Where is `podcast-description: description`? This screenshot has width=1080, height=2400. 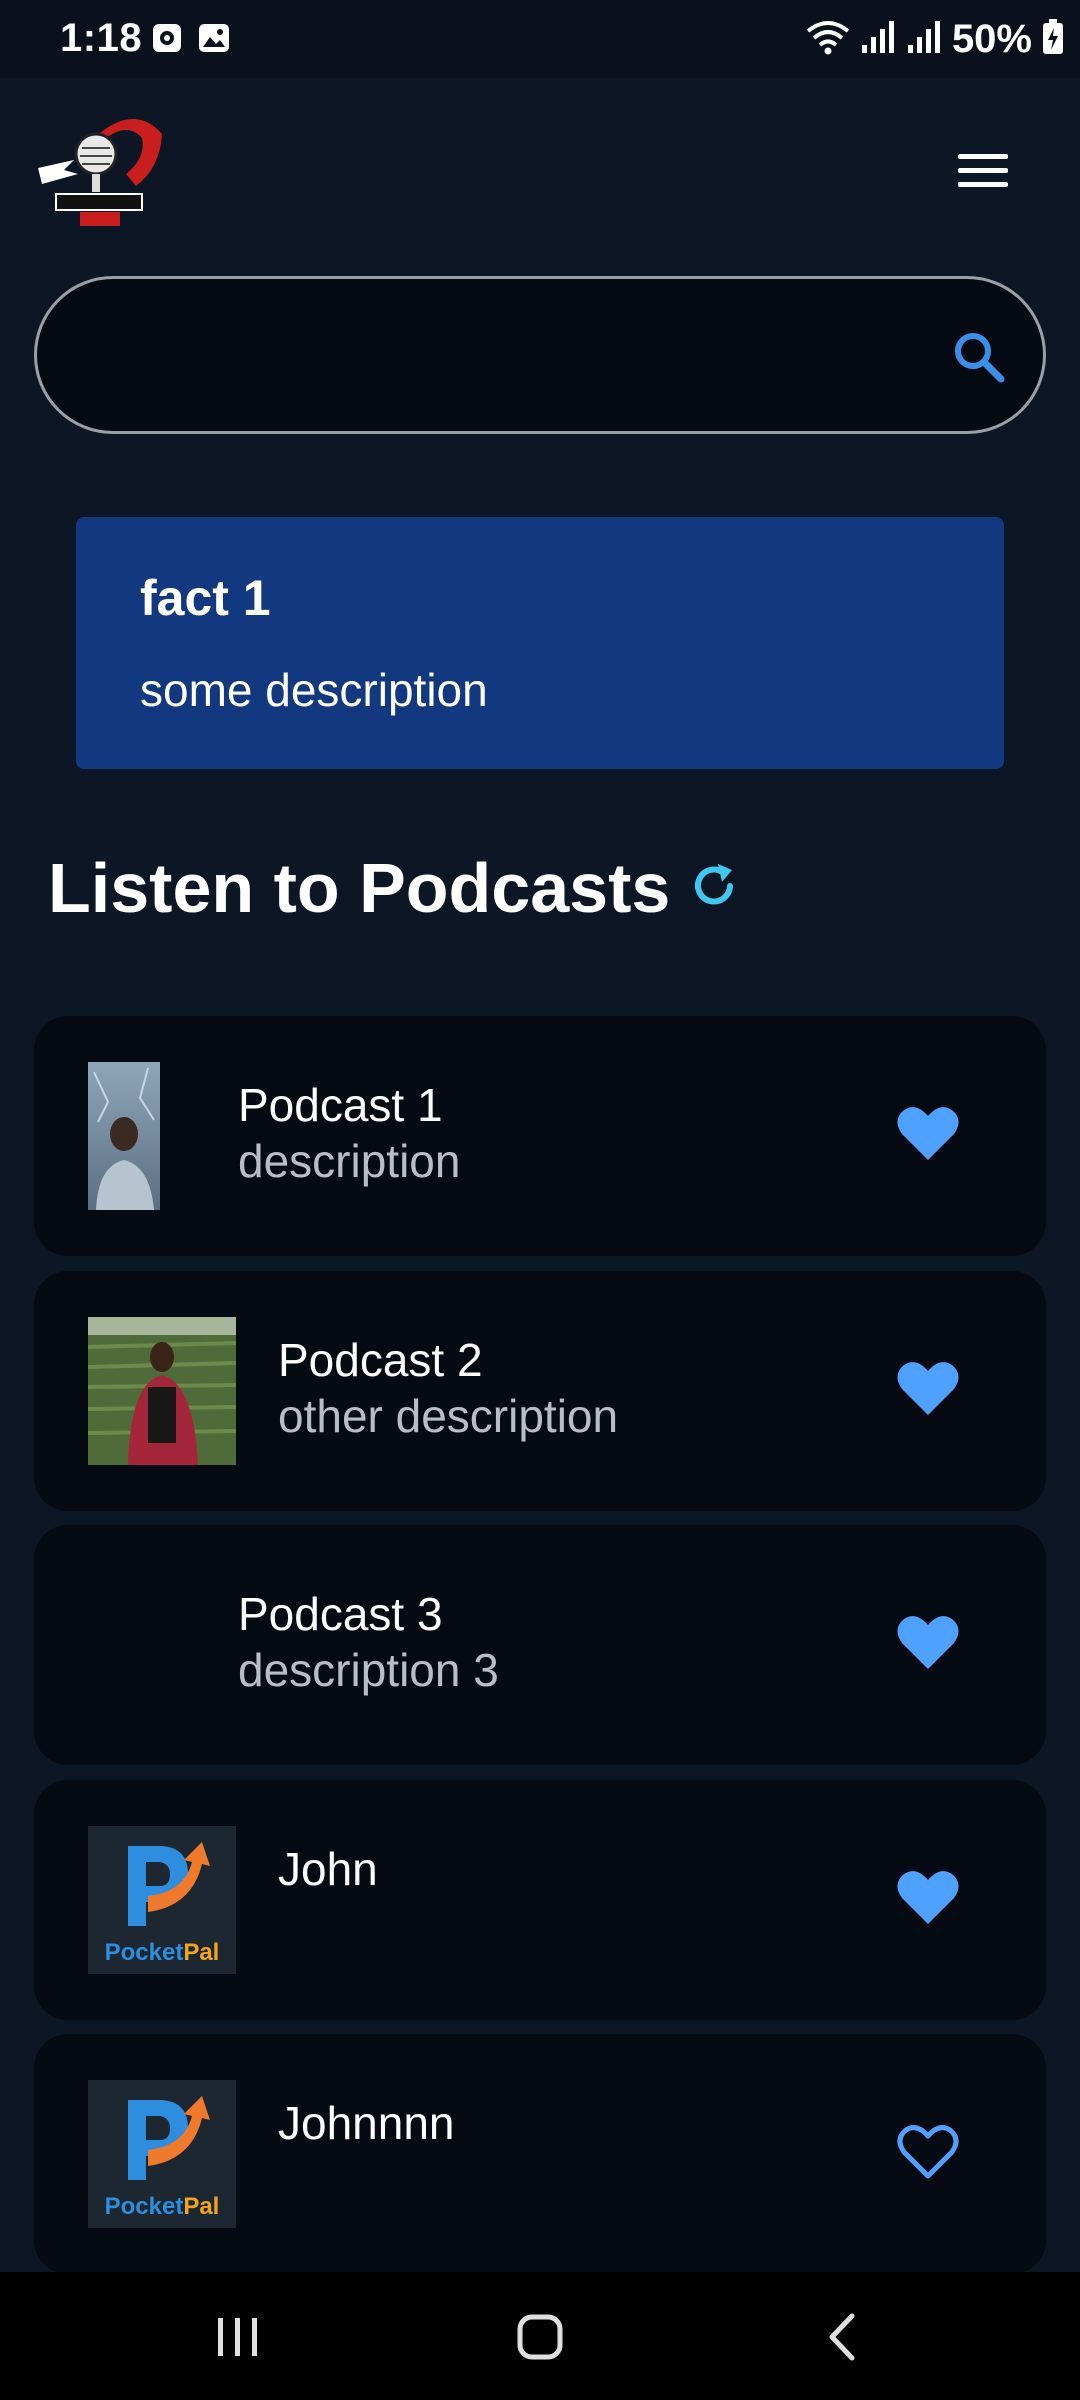 podcast-description: description is located at coordinates (349, 1161).